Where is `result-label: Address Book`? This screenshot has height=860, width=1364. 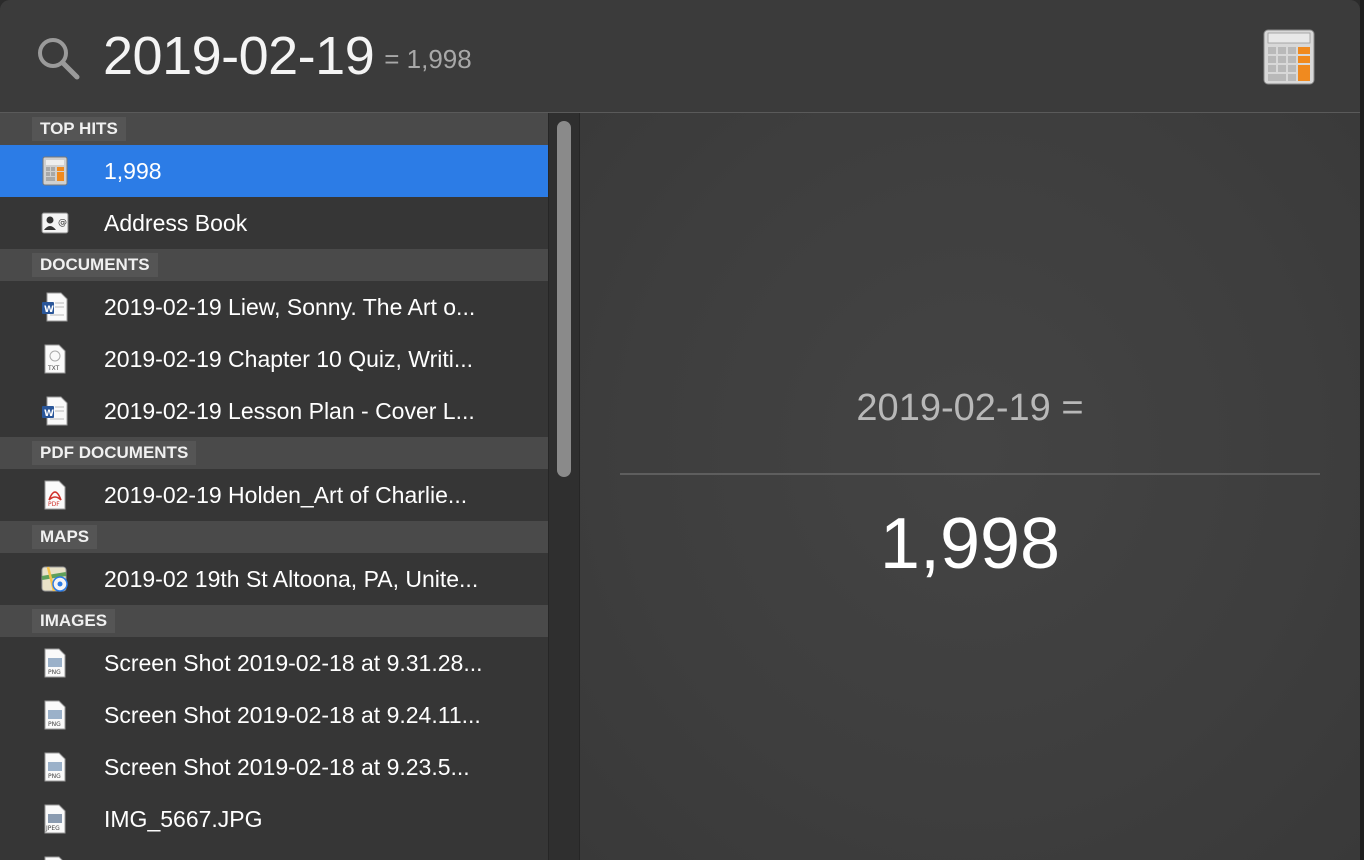 result-label: Address Book is located at coordinates (176, 223).